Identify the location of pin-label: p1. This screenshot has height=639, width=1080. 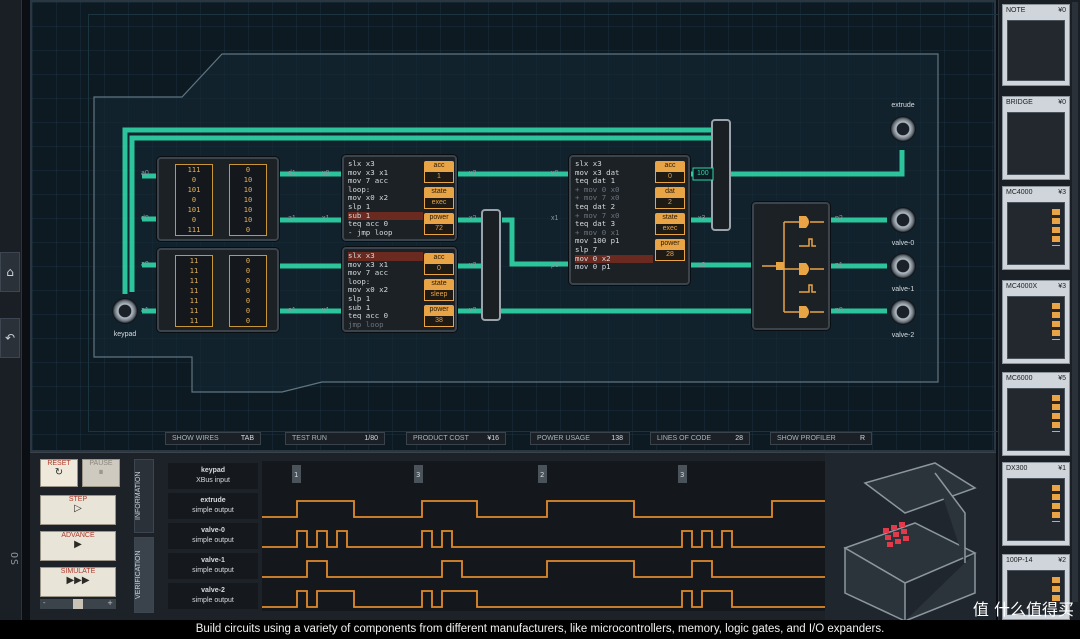
(839, 265).